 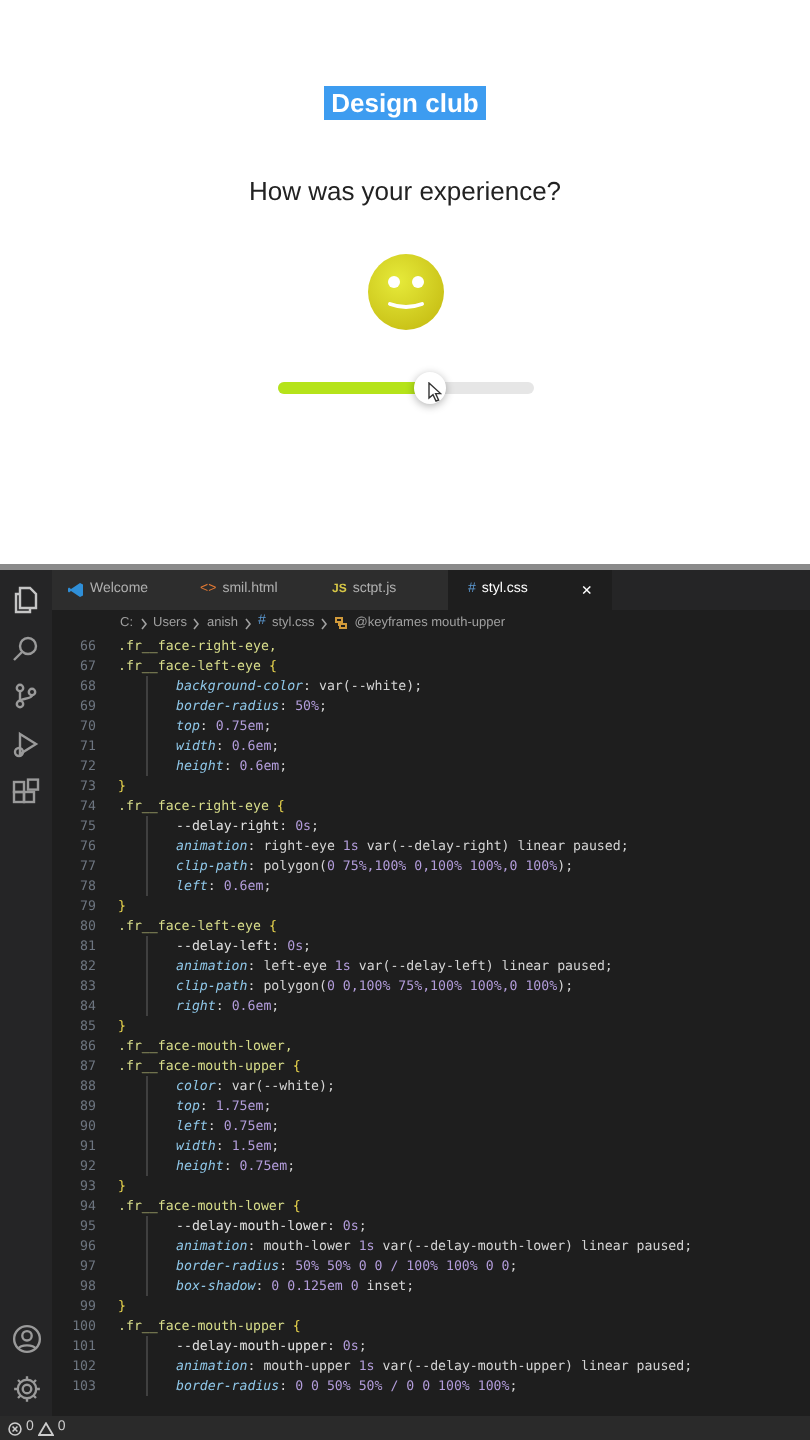 What do you see at coordinates (26, 744) in the screenshot?
I see `run-debug-icon` at bounding box center [26, 744].